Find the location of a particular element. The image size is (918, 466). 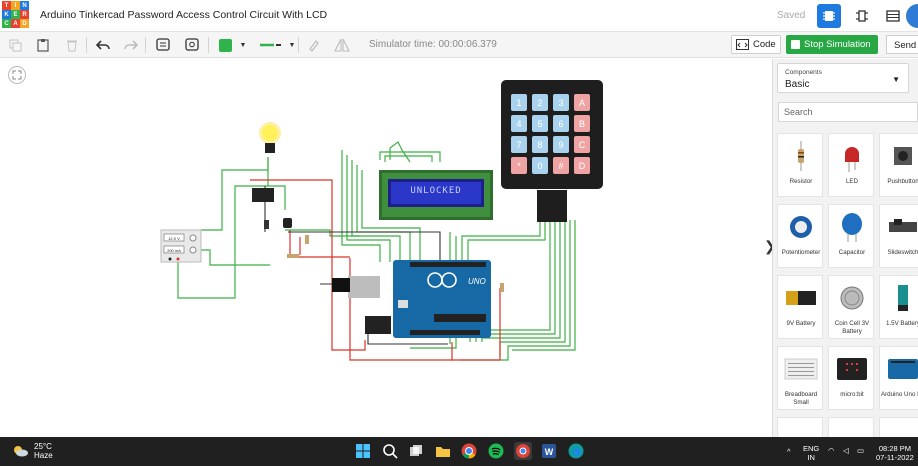

component-card-1-5v-battery: 1.5V Battery is located at coordinates (898, 307).